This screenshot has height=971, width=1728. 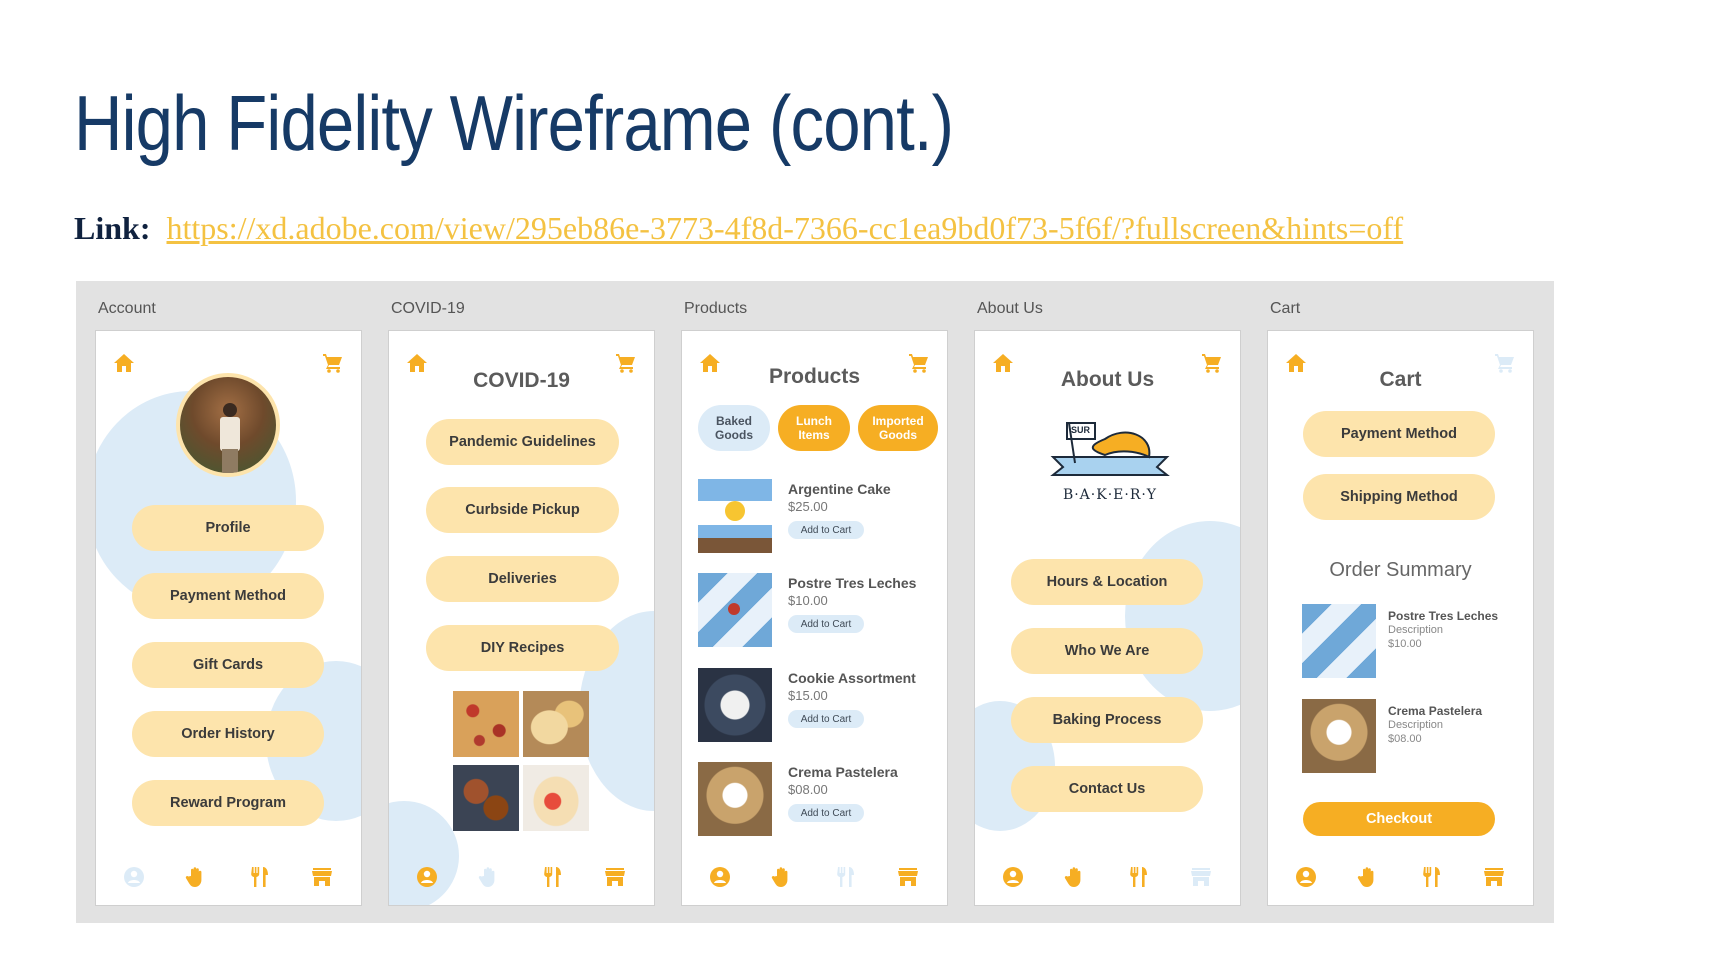 I want to click on filter-lunch-items: Lunch Items, so click(x=814, y=428).